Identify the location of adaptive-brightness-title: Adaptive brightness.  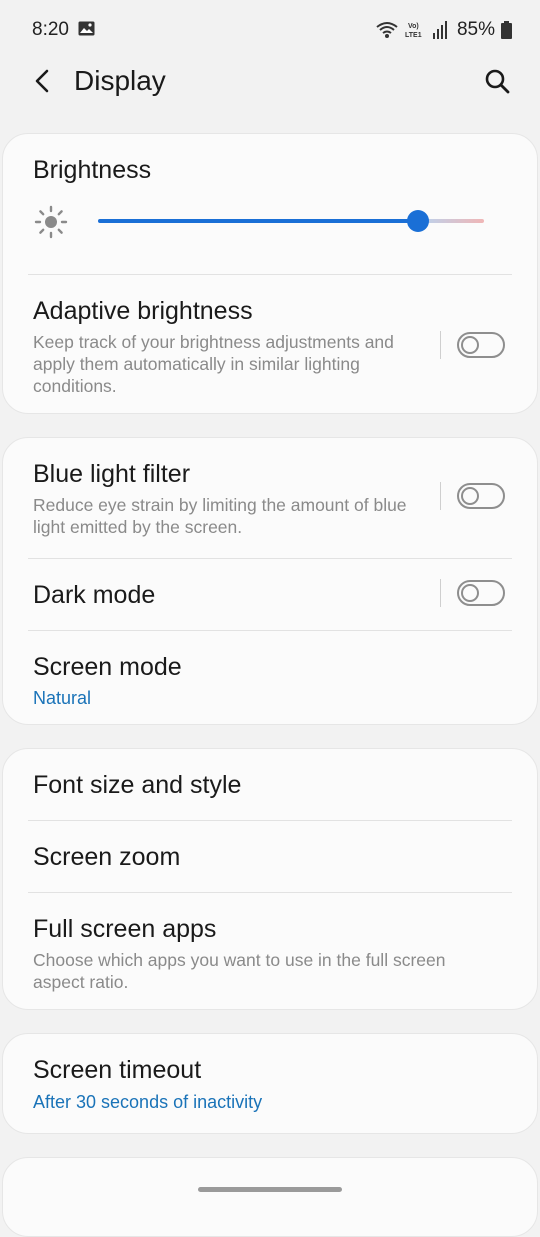
(143, 311).